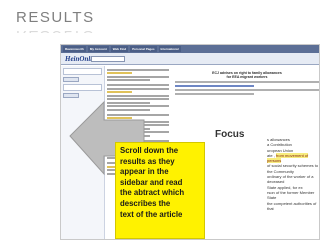  I want to click on slide-title-reflection: RESULTS, so click(55, 29).